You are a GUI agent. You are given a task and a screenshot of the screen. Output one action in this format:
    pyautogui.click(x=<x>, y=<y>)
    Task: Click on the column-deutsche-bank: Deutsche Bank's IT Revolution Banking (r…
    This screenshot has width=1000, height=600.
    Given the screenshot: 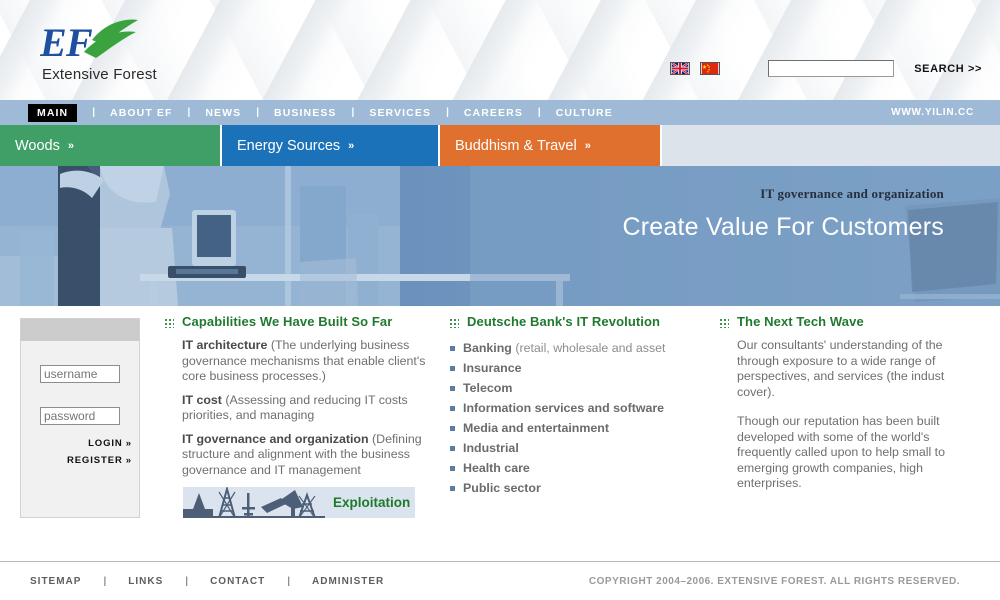 What is the action you would take?
    pyautogui.click(x=575, y=406)
    